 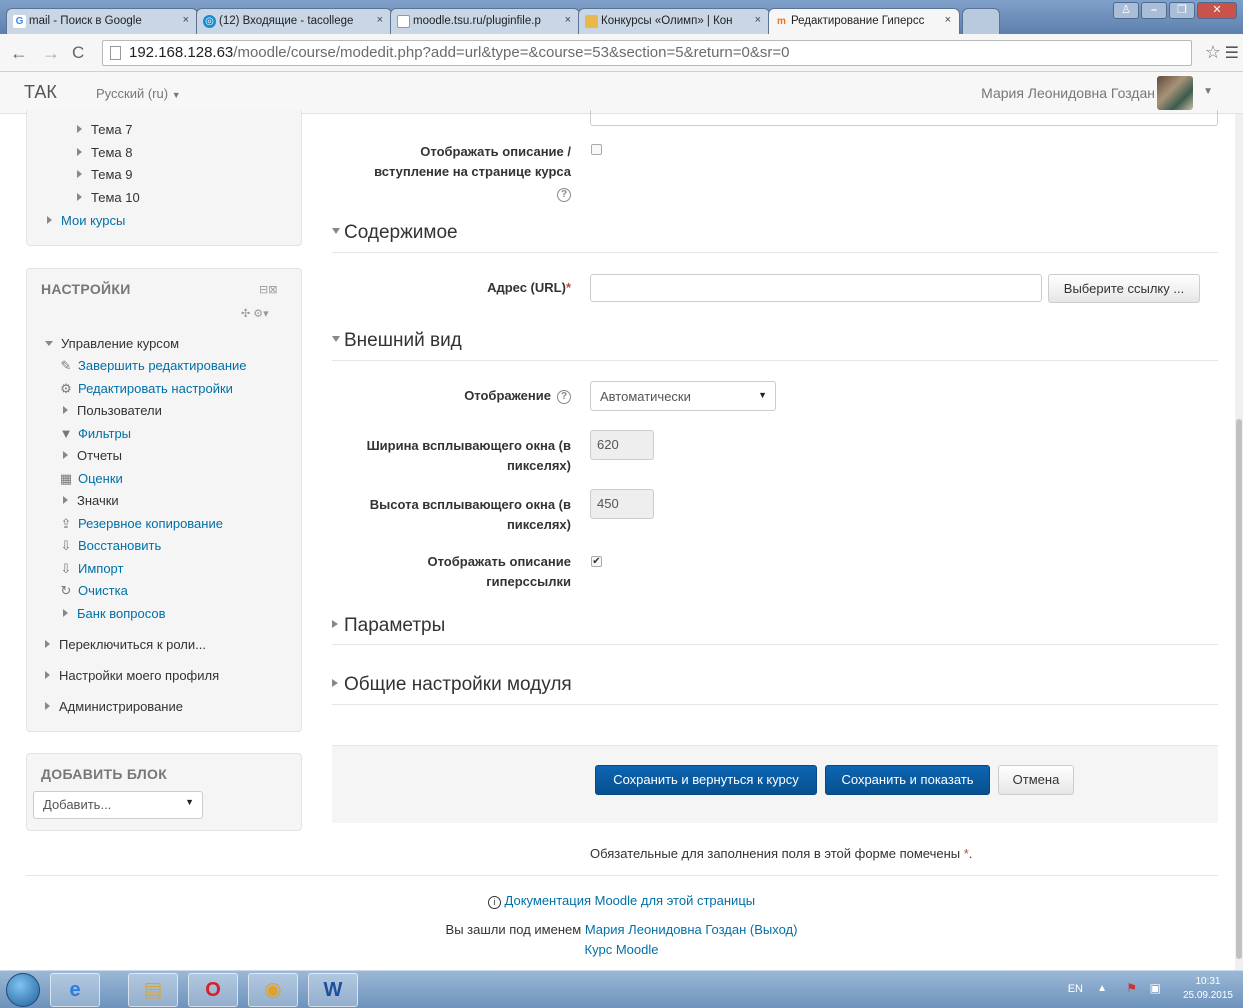 What do you see at coordinates (146, 389) in the screenshot?
I see `settings-item-edit-settings: ⚙ Редактировать настройки` at bounding box center [146, 389].